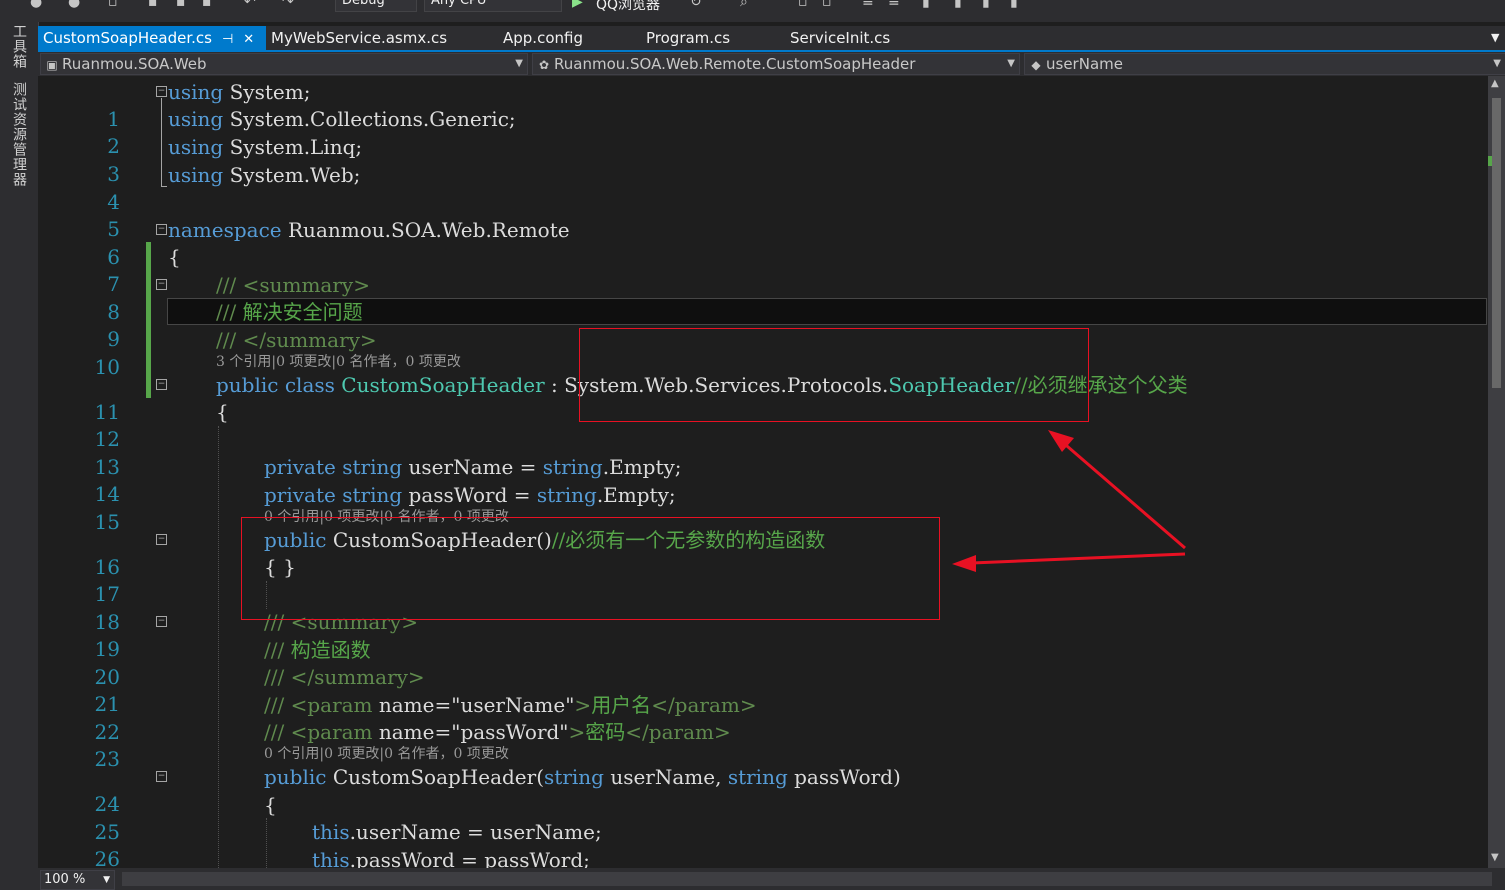 The height and width of the screenshot is (890, 1505). What do you see at coordinates (248, 39) in the screenshot?
I see `close-icon: ✕` at bounding box center [248, 39].